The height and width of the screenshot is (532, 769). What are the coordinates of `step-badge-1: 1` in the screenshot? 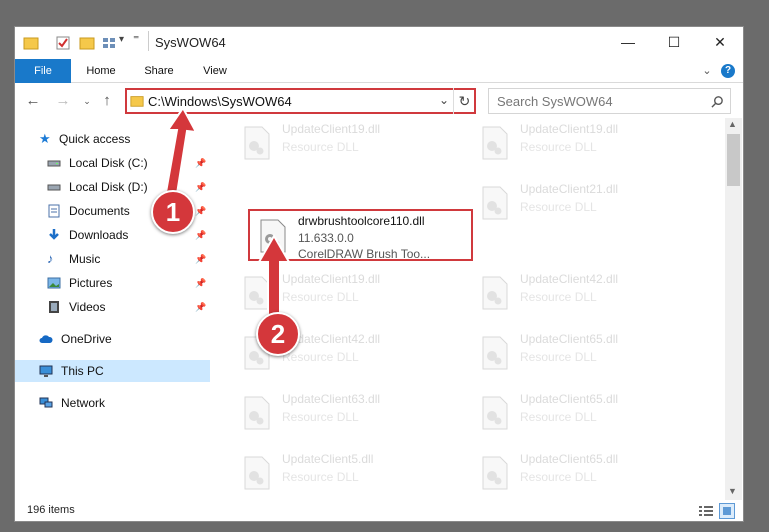 It's located at (173, 212).